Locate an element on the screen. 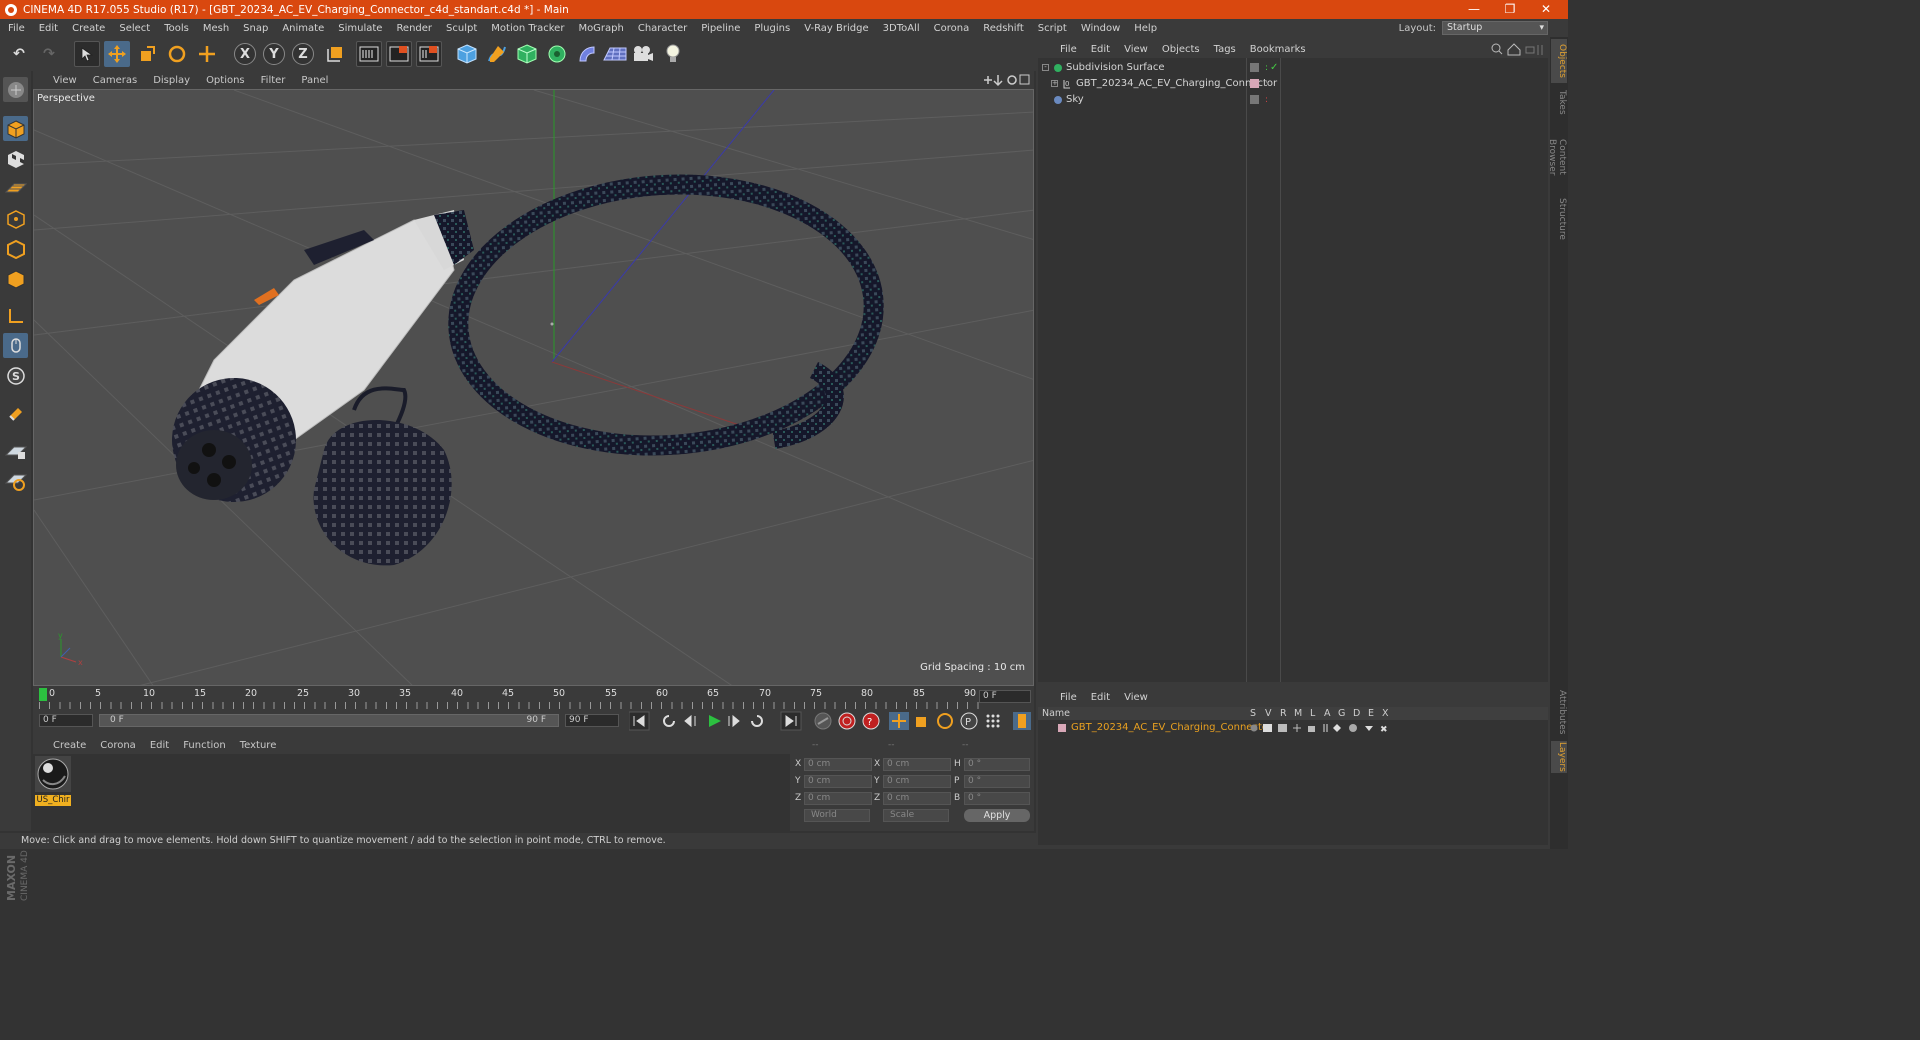 The width and height of the screenshot is (1920, 1040). tab-structure: Structure is located at coordinates (1559, 219).